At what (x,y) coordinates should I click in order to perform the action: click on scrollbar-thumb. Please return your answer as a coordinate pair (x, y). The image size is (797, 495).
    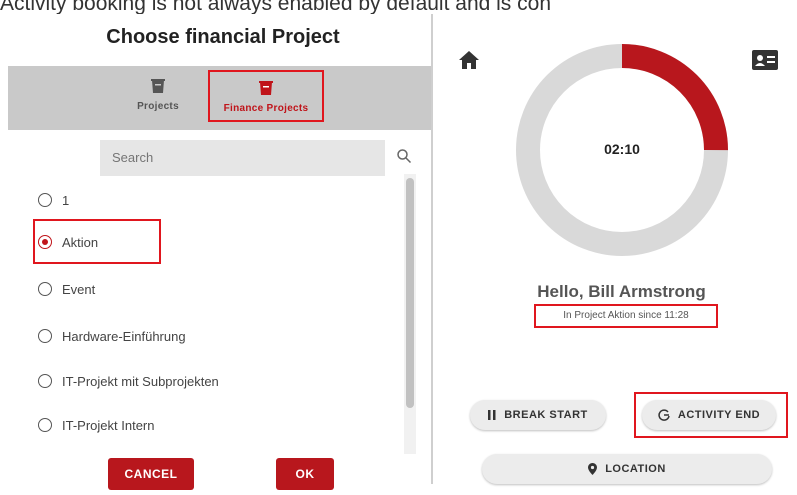
    Looking at the image, I should click on (410, 293).